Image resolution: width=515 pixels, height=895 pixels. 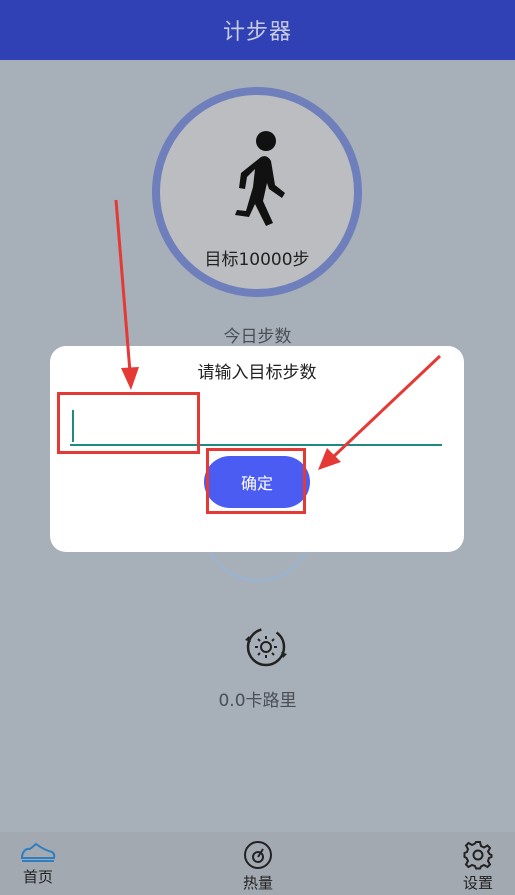 I want to click on nav-home: 首页, so click(x=38, y=863).